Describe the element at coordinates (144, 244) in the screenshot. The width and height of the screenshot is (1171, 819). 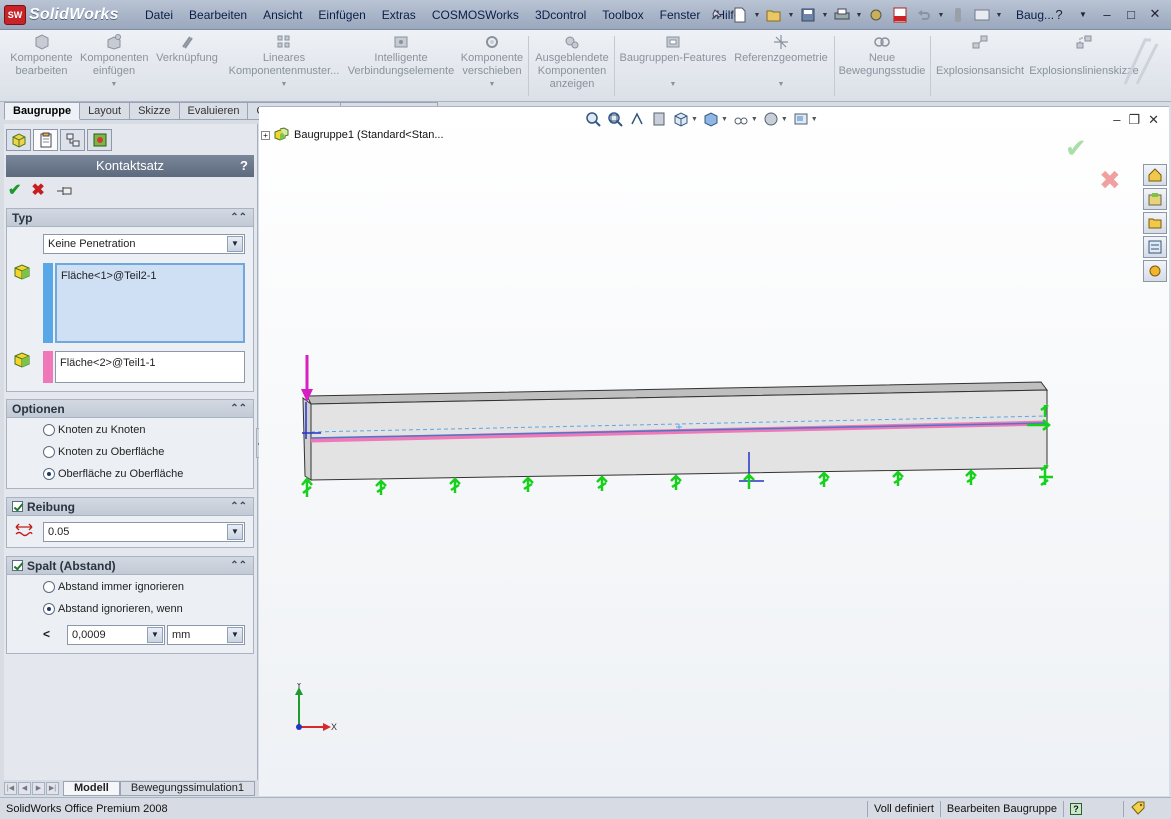
I see `contact-type-select: Keine Penetration ▼` at that location.